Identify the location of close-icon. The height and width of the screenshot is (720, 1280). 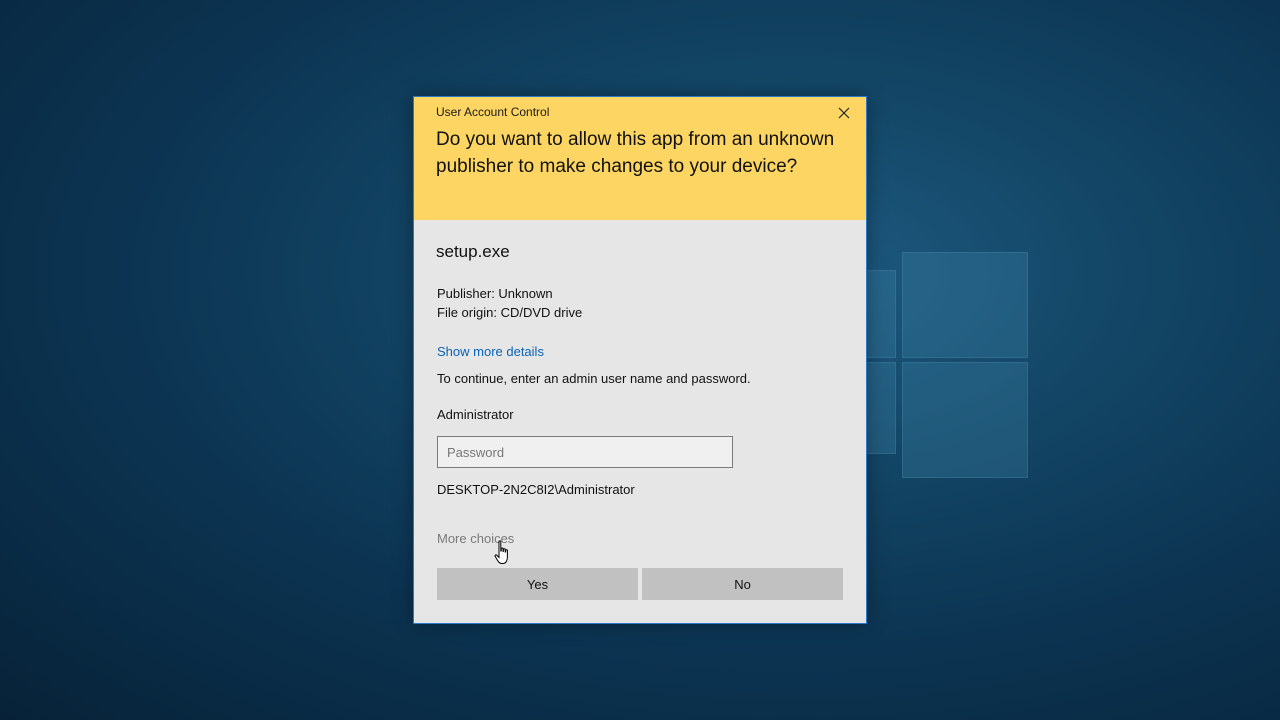
(844, 113).